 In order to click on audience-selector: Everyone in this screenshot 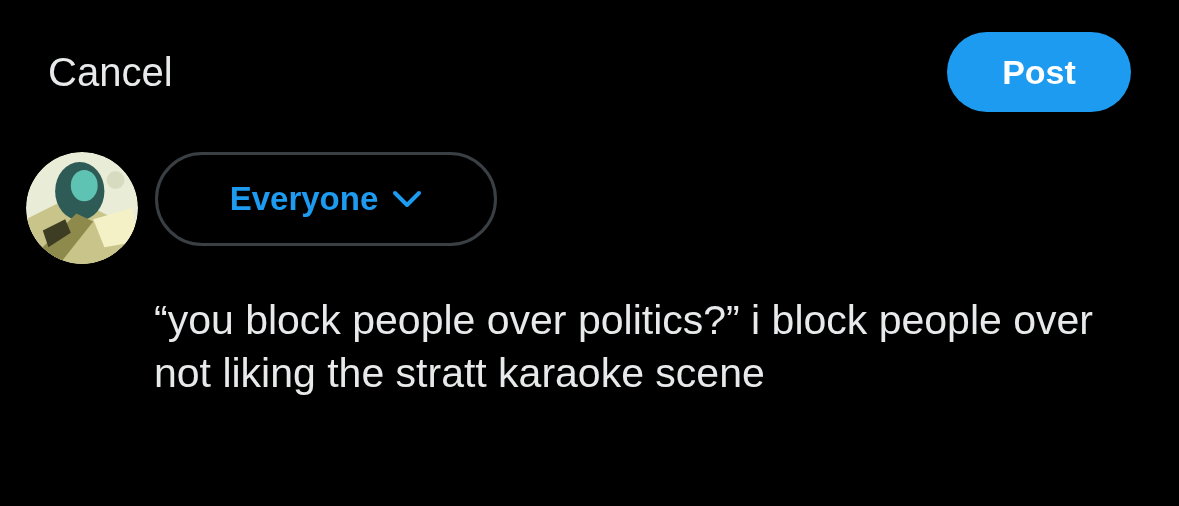, I will do `click(326, 199)`.